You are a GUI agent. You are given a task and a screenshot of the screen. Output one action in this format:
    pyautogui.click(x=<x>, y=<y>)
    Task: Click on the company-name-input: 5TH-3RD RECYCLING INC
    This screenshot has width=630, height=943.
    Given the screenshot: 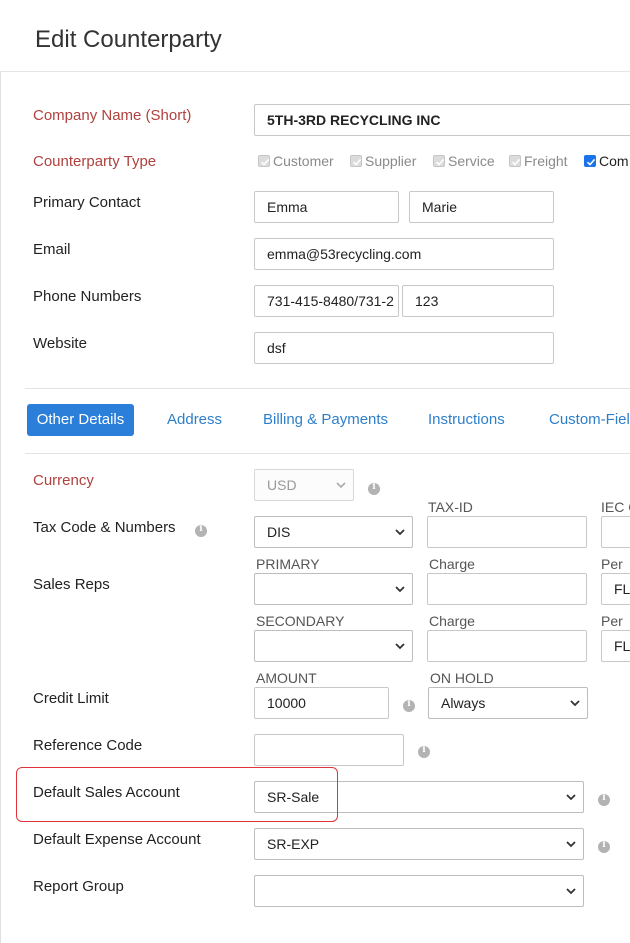 What is the action you would take?
    pyautogui.click(x=442, y=120)
    